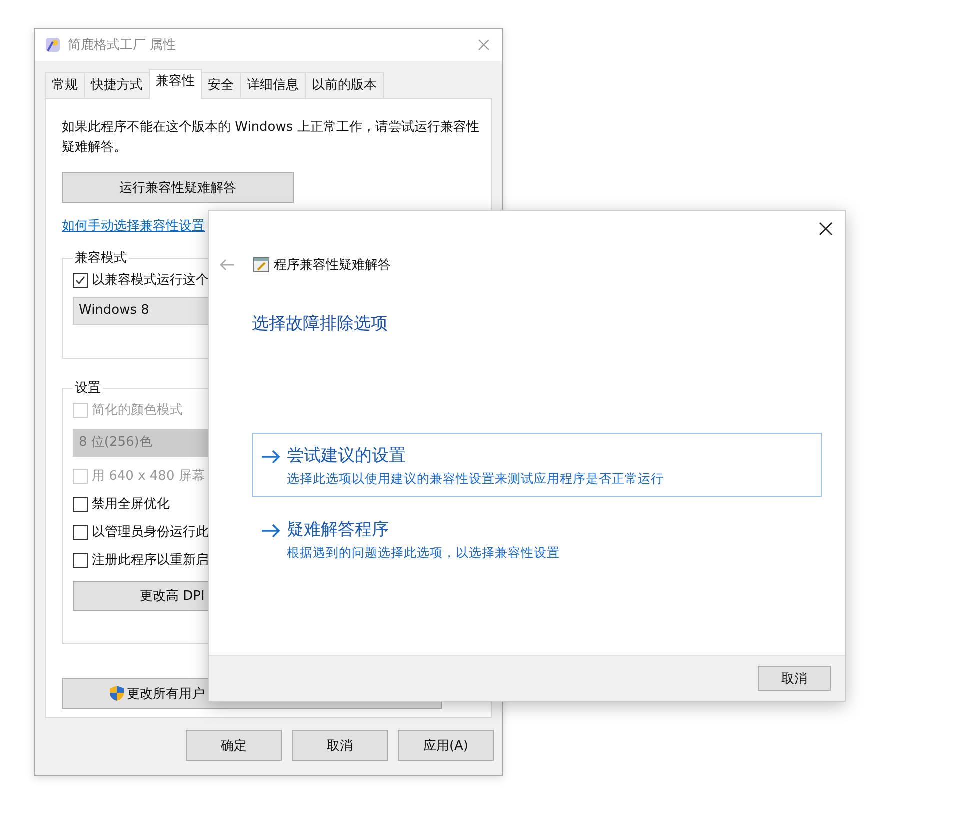 Image resolution: width=969 pixels, height=815 pixels. I want to click on option-description: 选择此选项以使用建议的兼容性设置来测试应用程序是否正常运行, so click(475, 479).